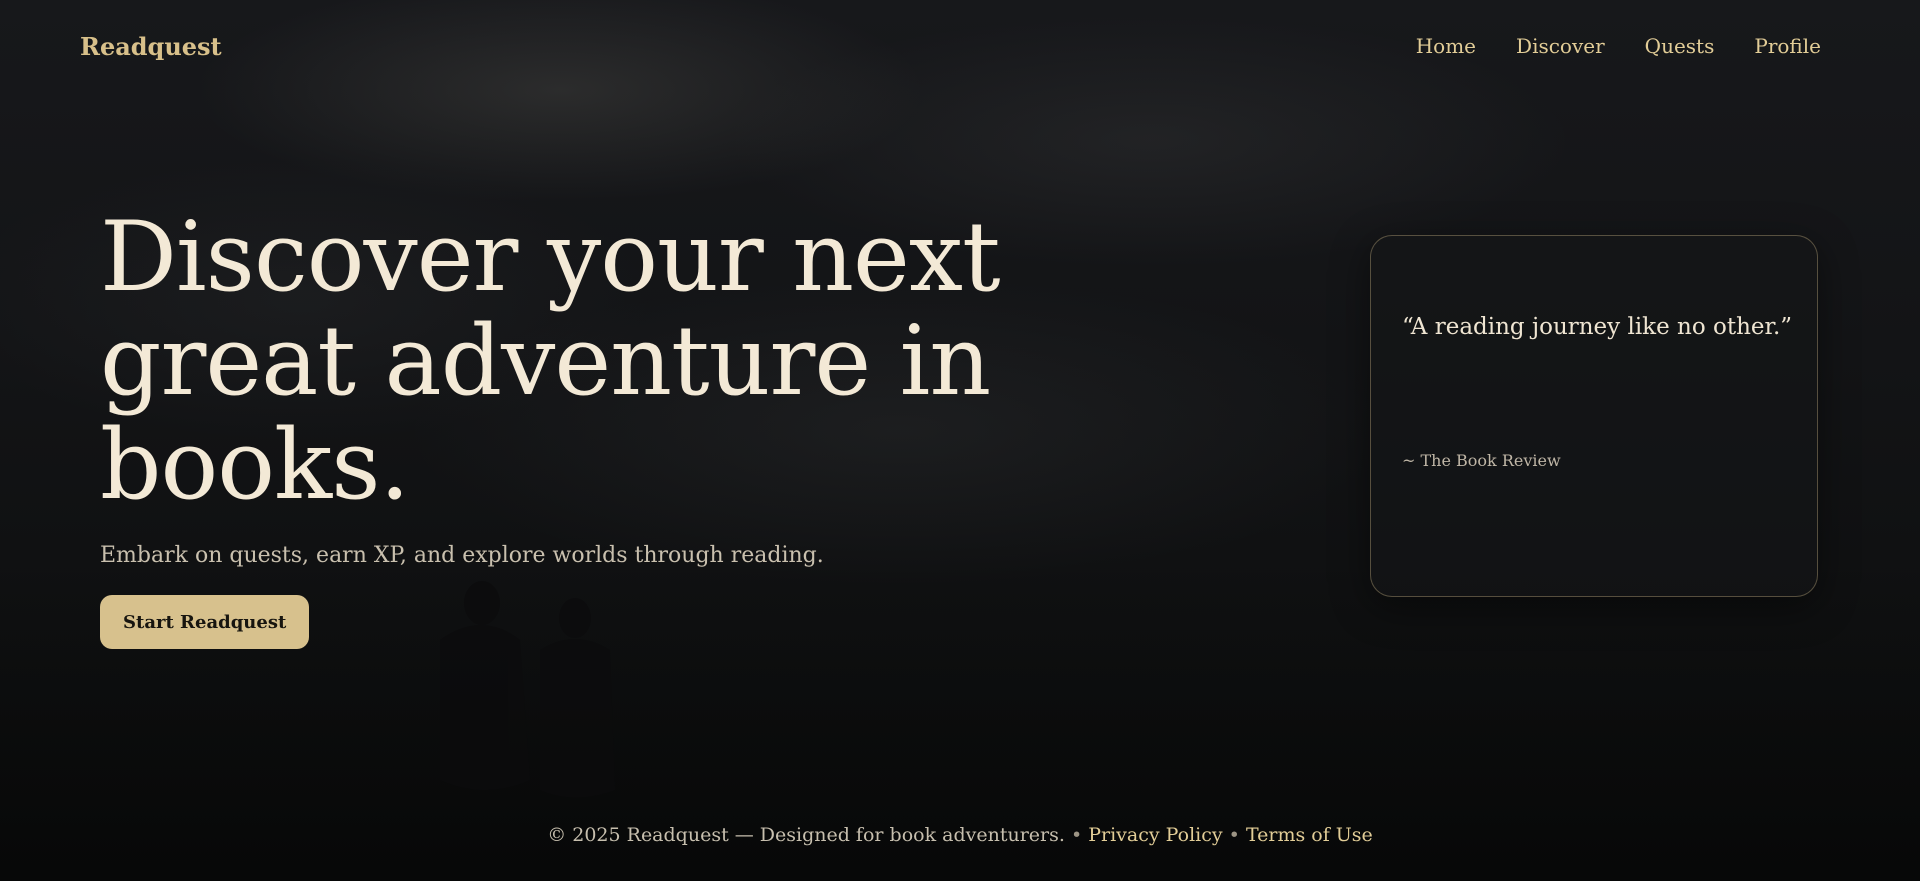 Image resolution: width=1920 pixels, height=881 pixels. Describe the element at coordinates (1787, 46) in the screenshot. I see `nav-profile: Profile` at that location.